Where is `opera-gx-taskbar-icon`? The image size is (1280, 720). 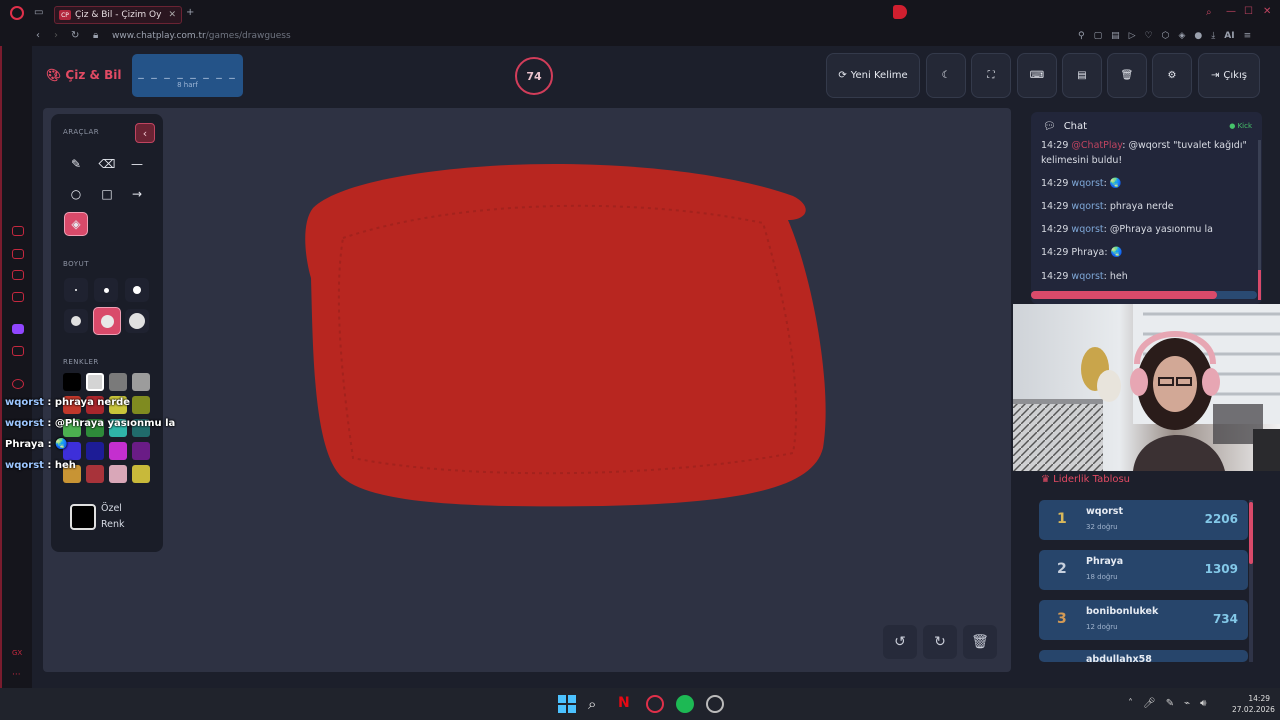 opera-gx-taskbar-icon is located at coordinates (655, 704).